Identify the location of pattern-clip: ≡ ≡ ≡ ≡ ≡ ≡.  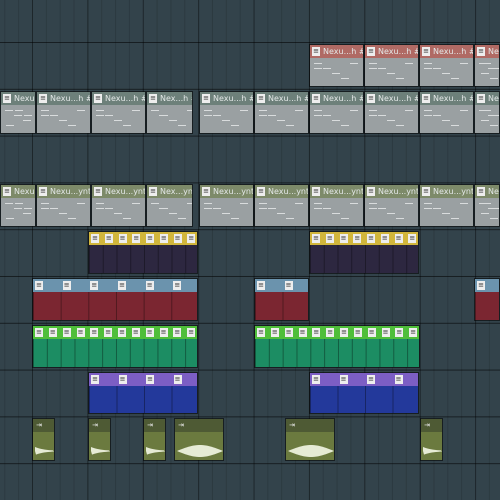
(115, 299).